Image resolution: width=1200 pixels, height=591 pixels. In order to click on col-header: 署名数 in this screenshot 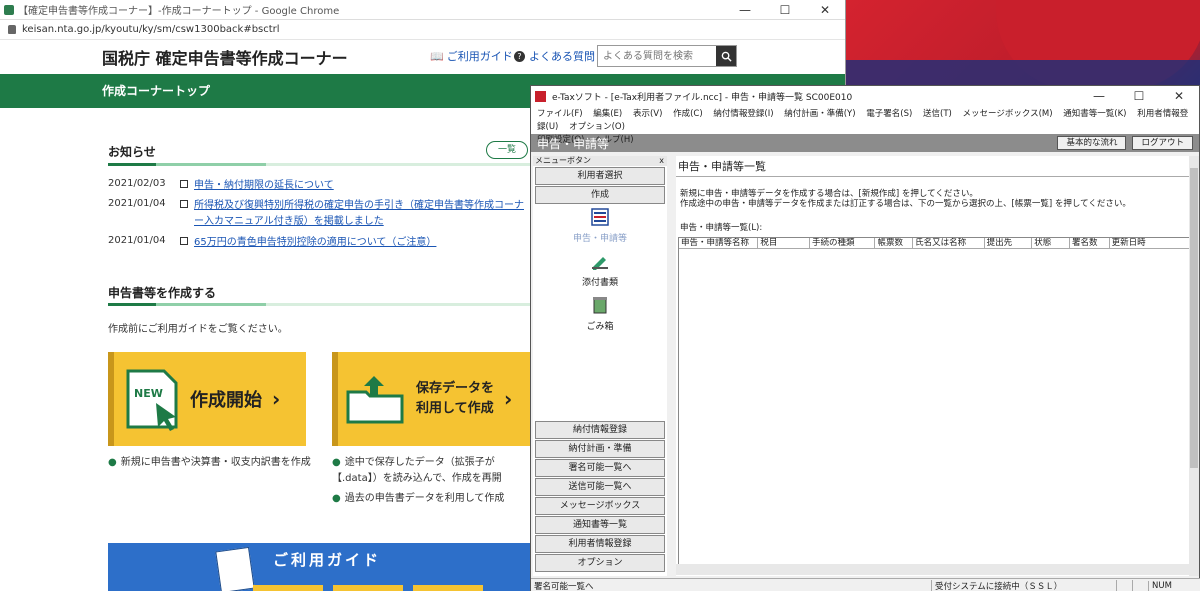, I will do `click(1090, 243)`.